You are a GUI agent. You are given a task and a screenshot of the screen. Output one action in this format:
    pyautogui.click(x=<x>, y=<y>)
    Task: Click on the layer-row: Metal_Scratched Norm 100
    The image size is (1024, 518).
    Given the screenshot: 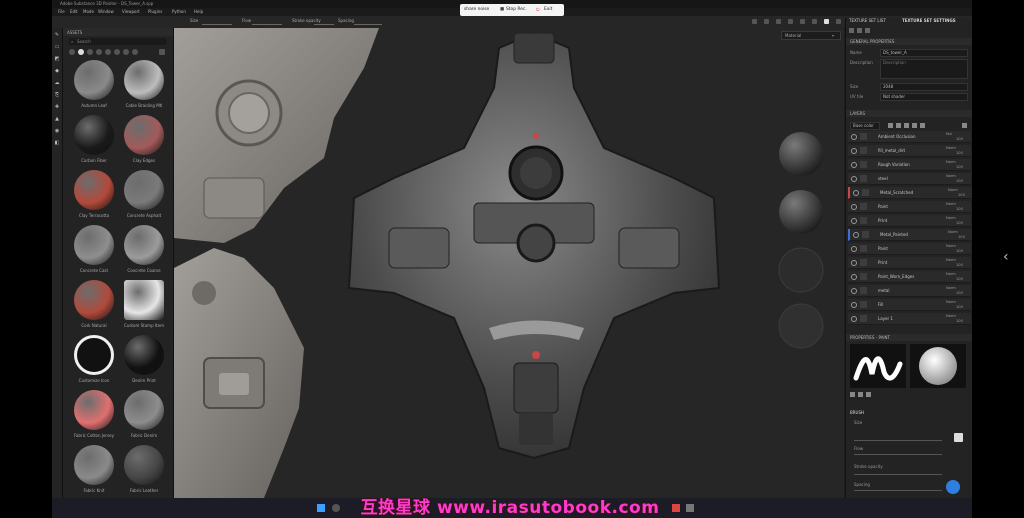 What is the action you would take?
    pyautogui.click(x=910, y=193)
    